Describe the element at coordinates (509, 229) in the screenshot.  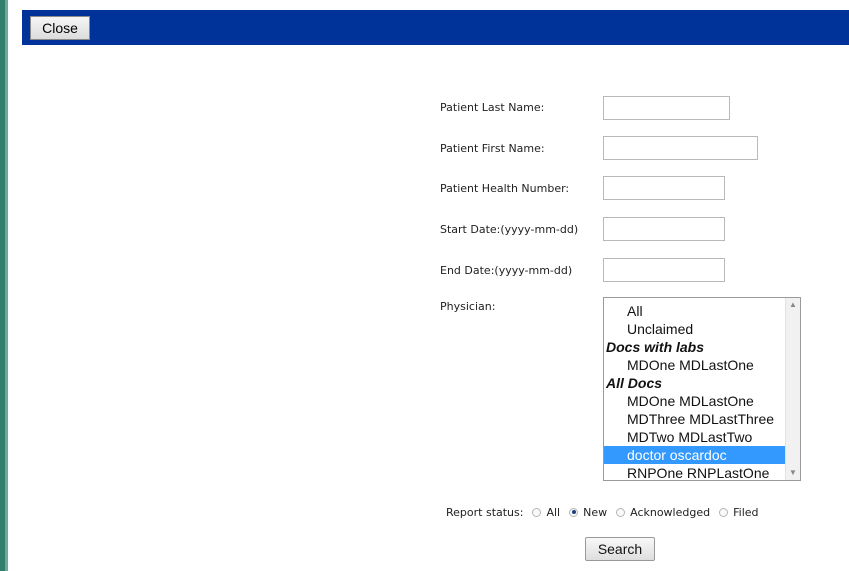
I see `start-date-label: Start Date:(yyyy-mm-dd)` at that location.